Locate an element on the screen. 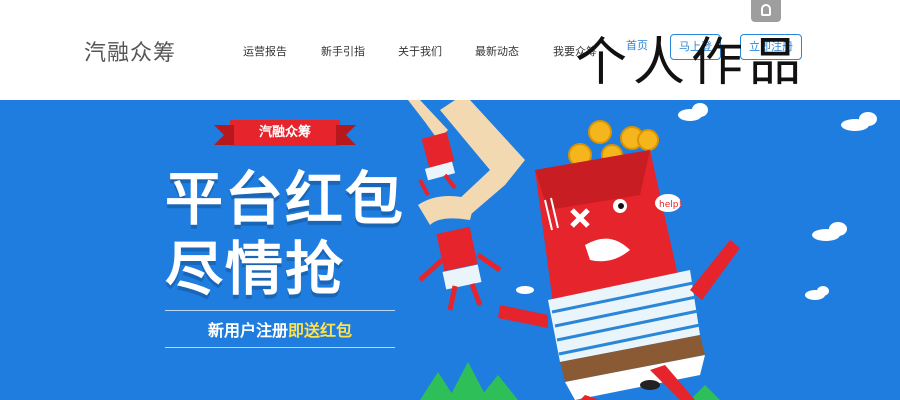  help-bubble-text: help! is located at coordinates (670, 205).